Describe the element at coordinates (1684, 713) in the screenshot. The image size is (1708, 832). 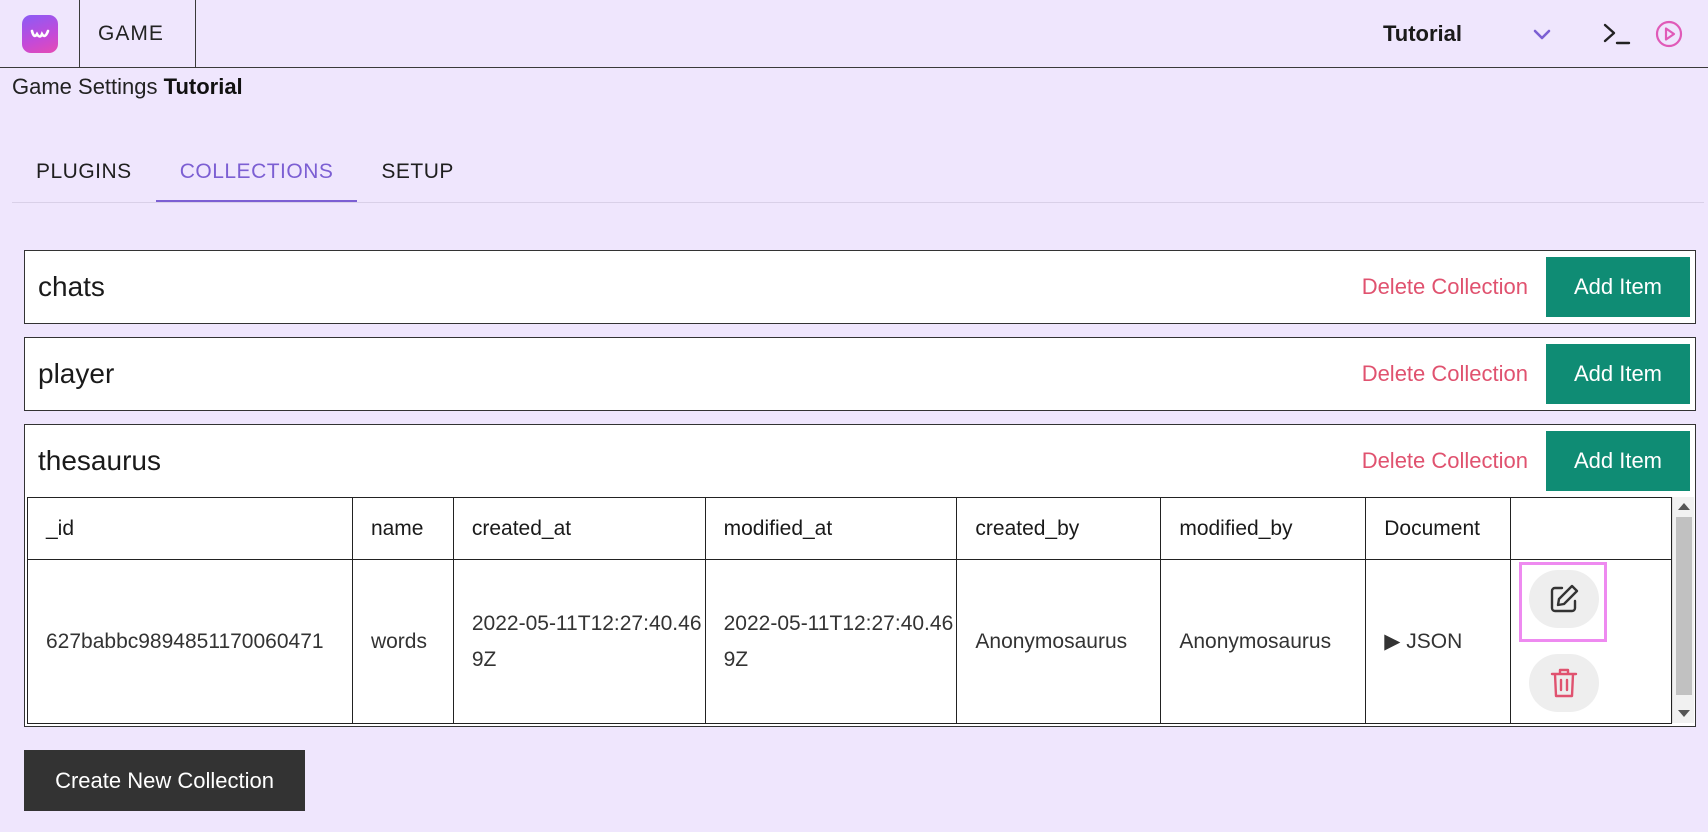
I see `scroll-down-arrow-icon` at that location.